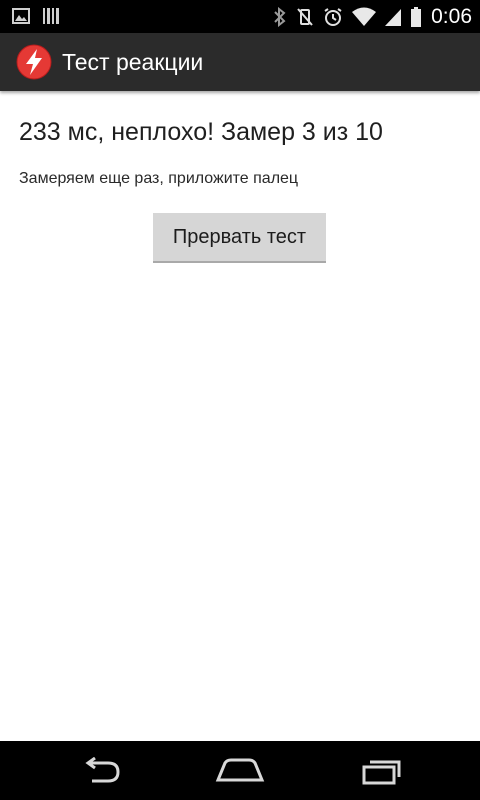 Image resolution: width=480 pixels, height=800 pixels. What do you see at coordinates (333, 17) in the screenshot?
I see `alarm-icon` at bounding box center [333, 17].